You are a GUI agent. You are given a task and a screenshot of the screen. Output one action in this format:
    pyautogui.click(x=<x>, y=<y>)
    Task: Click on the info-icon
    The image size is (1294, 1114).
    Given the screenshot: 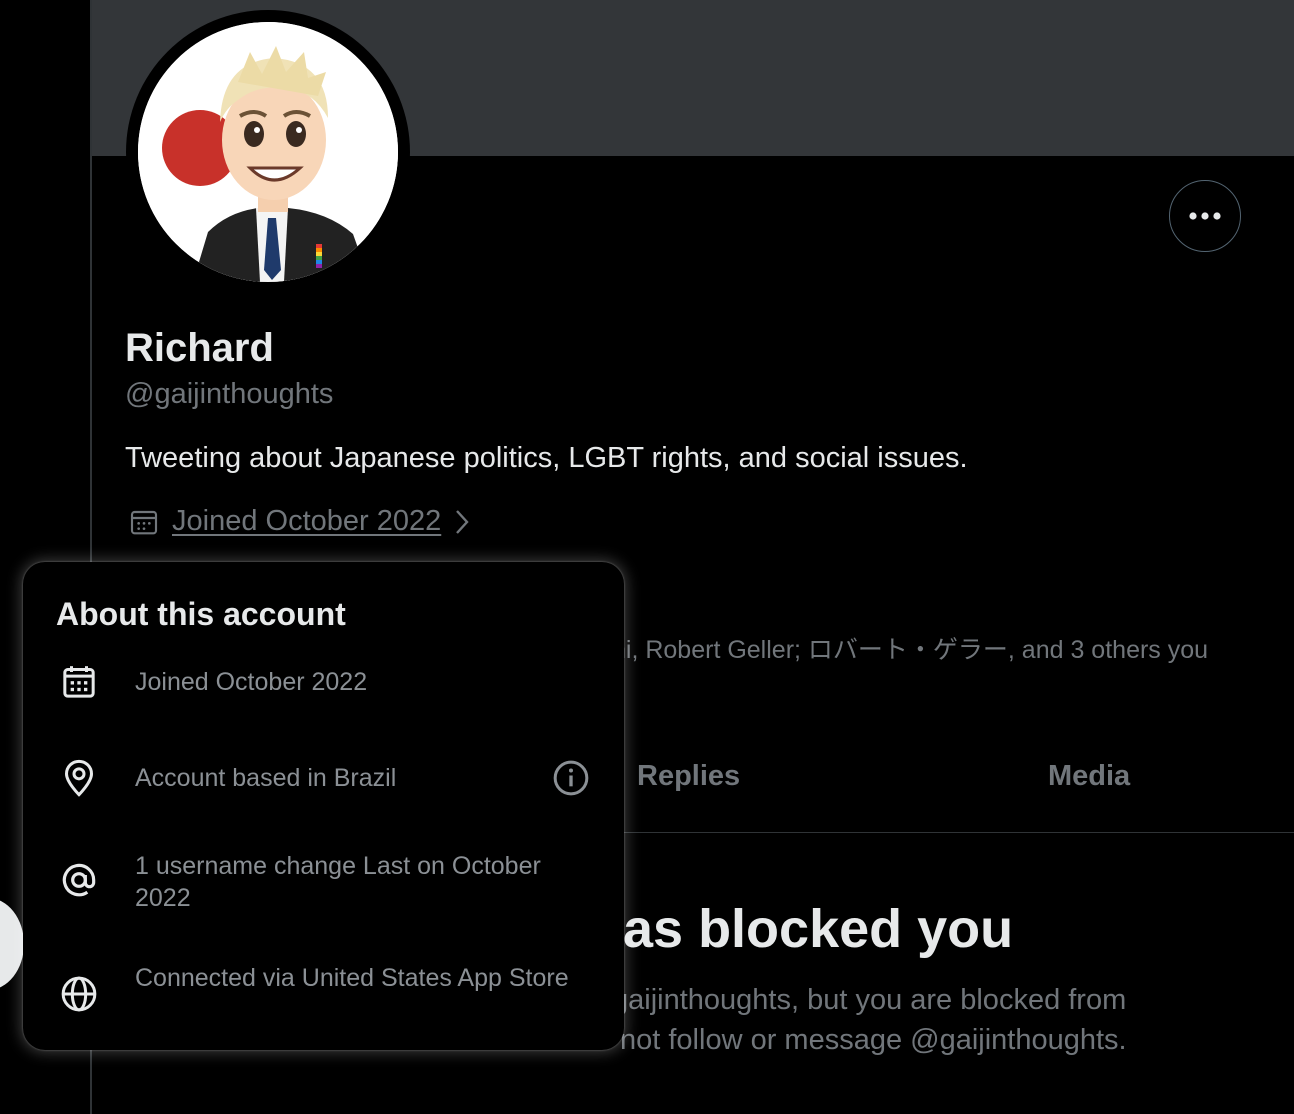 What is the action you would take?
    pyautogui.click(x=571, y=778)
    